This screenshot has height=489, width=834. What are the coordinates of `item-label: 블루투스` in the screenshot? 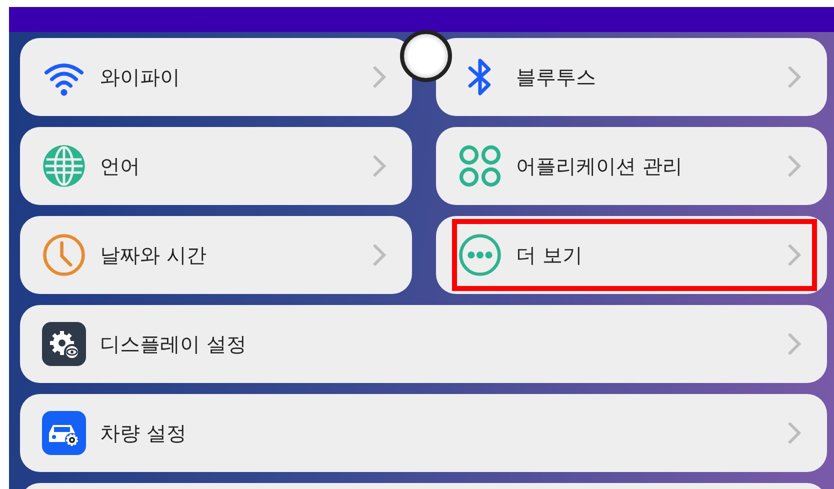 It's located at (556, 77).